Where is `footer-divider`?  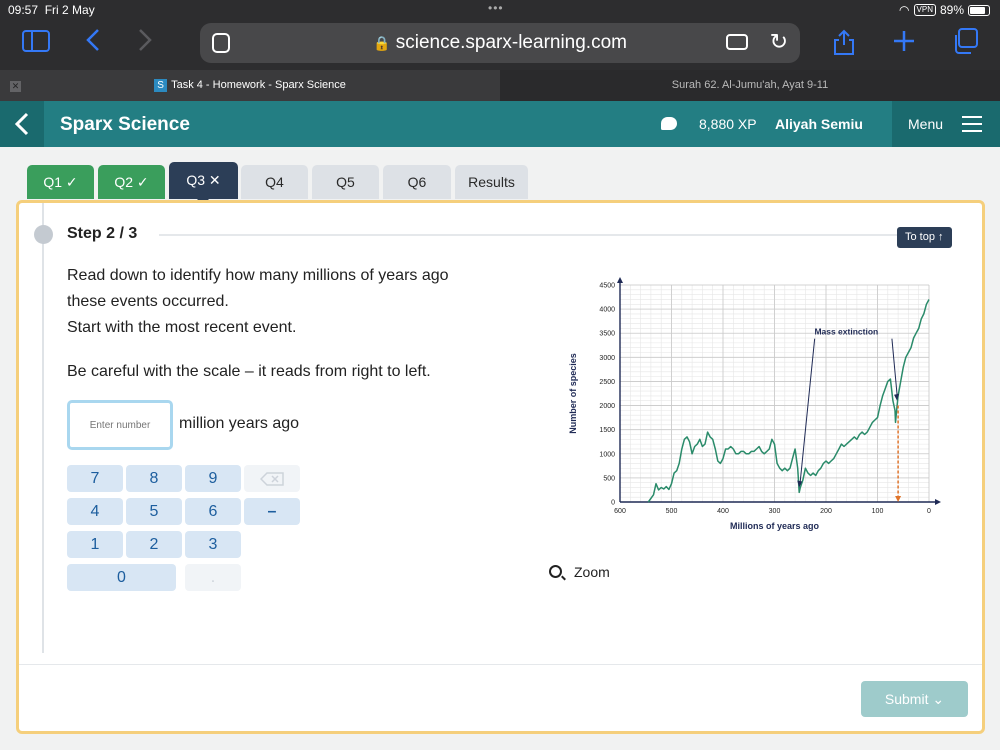 footer-divider is located at coordinates (500, 664).